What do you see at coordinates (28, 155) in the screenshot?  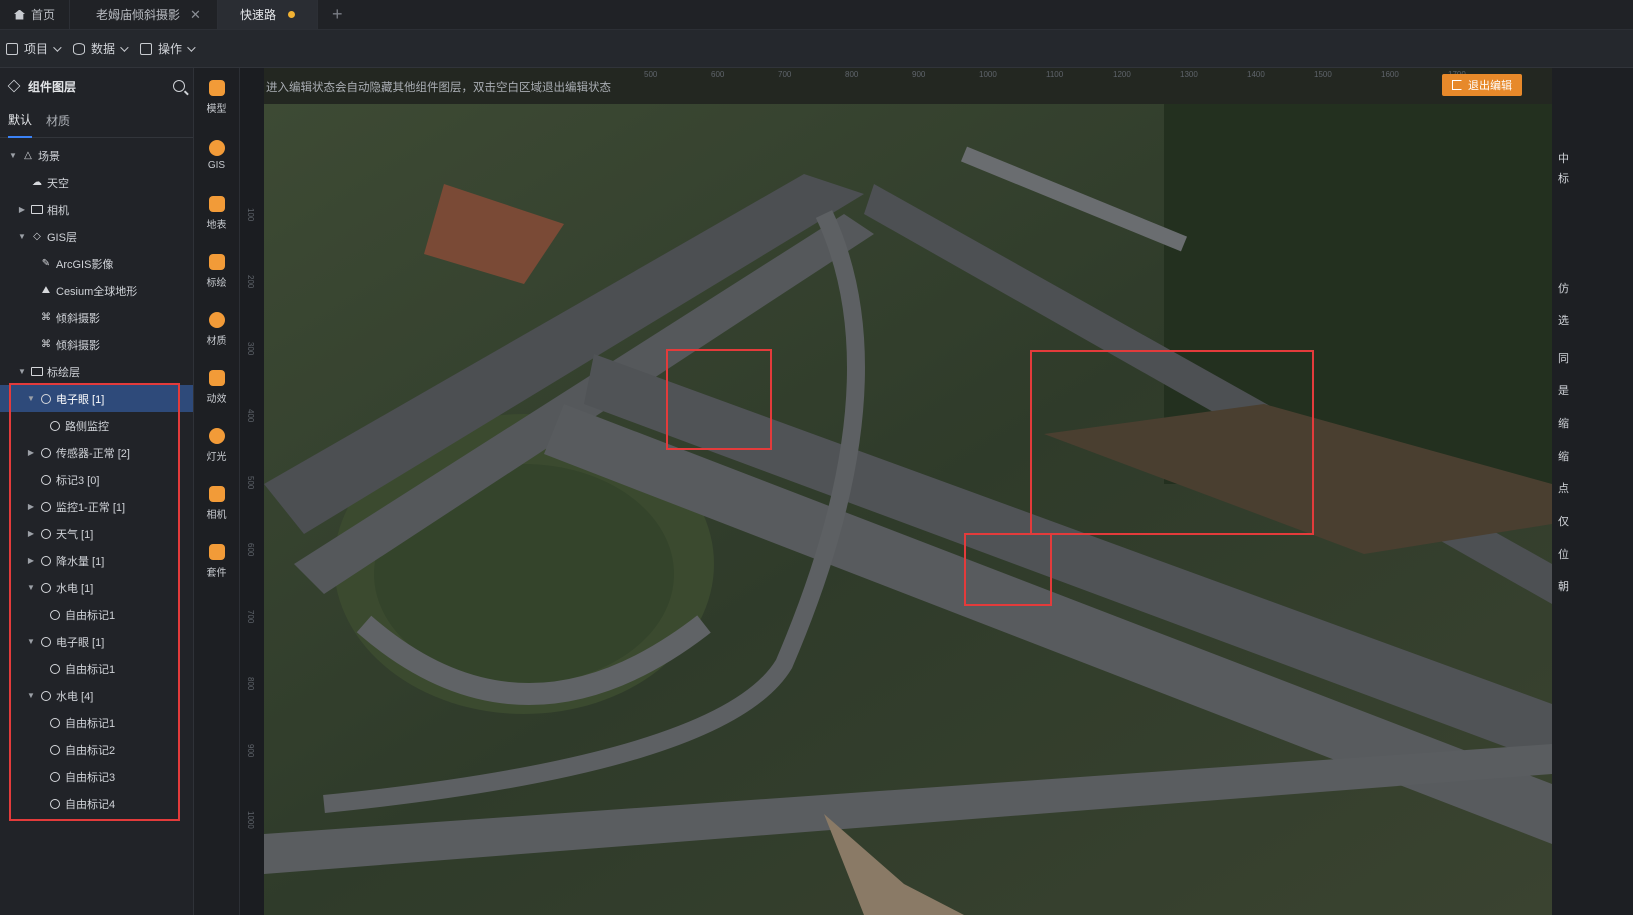 I see `scene-icon: △` at bounding box center [28, 155].